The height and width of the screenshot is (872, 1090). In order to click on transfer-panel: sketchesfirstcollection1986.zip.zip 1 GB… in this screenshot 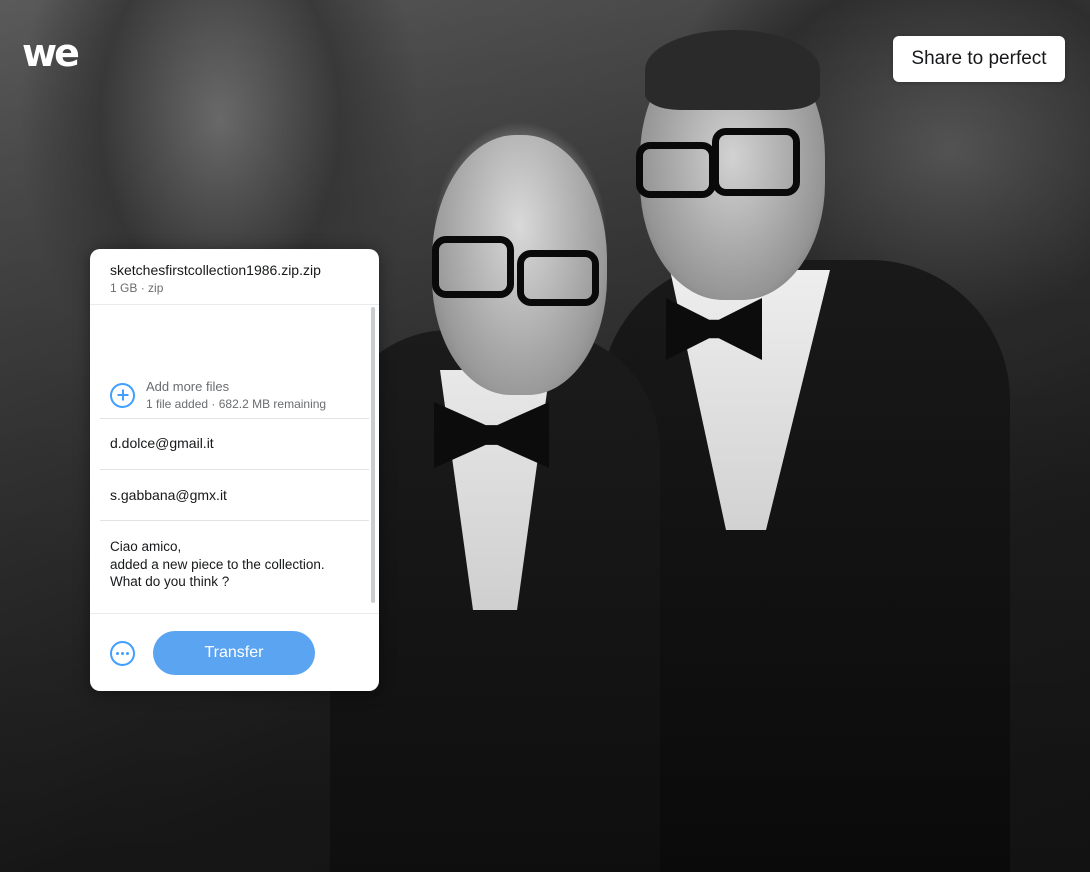, I will do `click(234, 470)`.